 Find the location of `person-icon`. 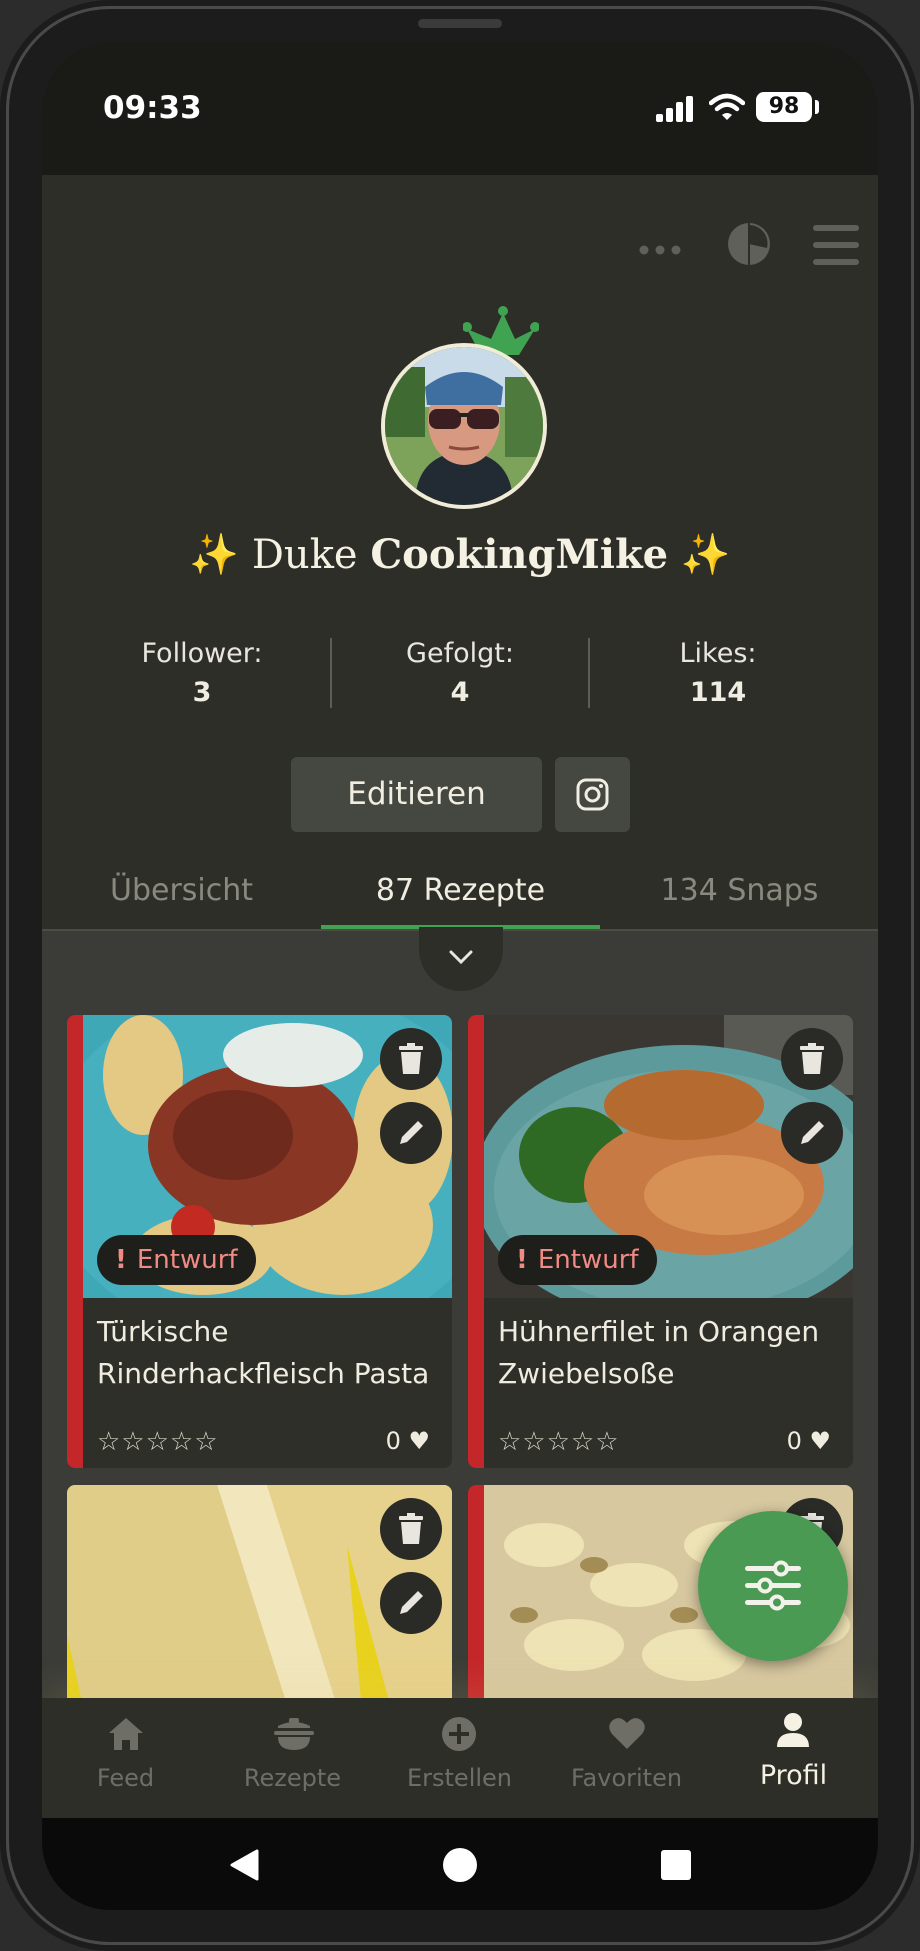

person-icon is located at coordinates (793, 1730).